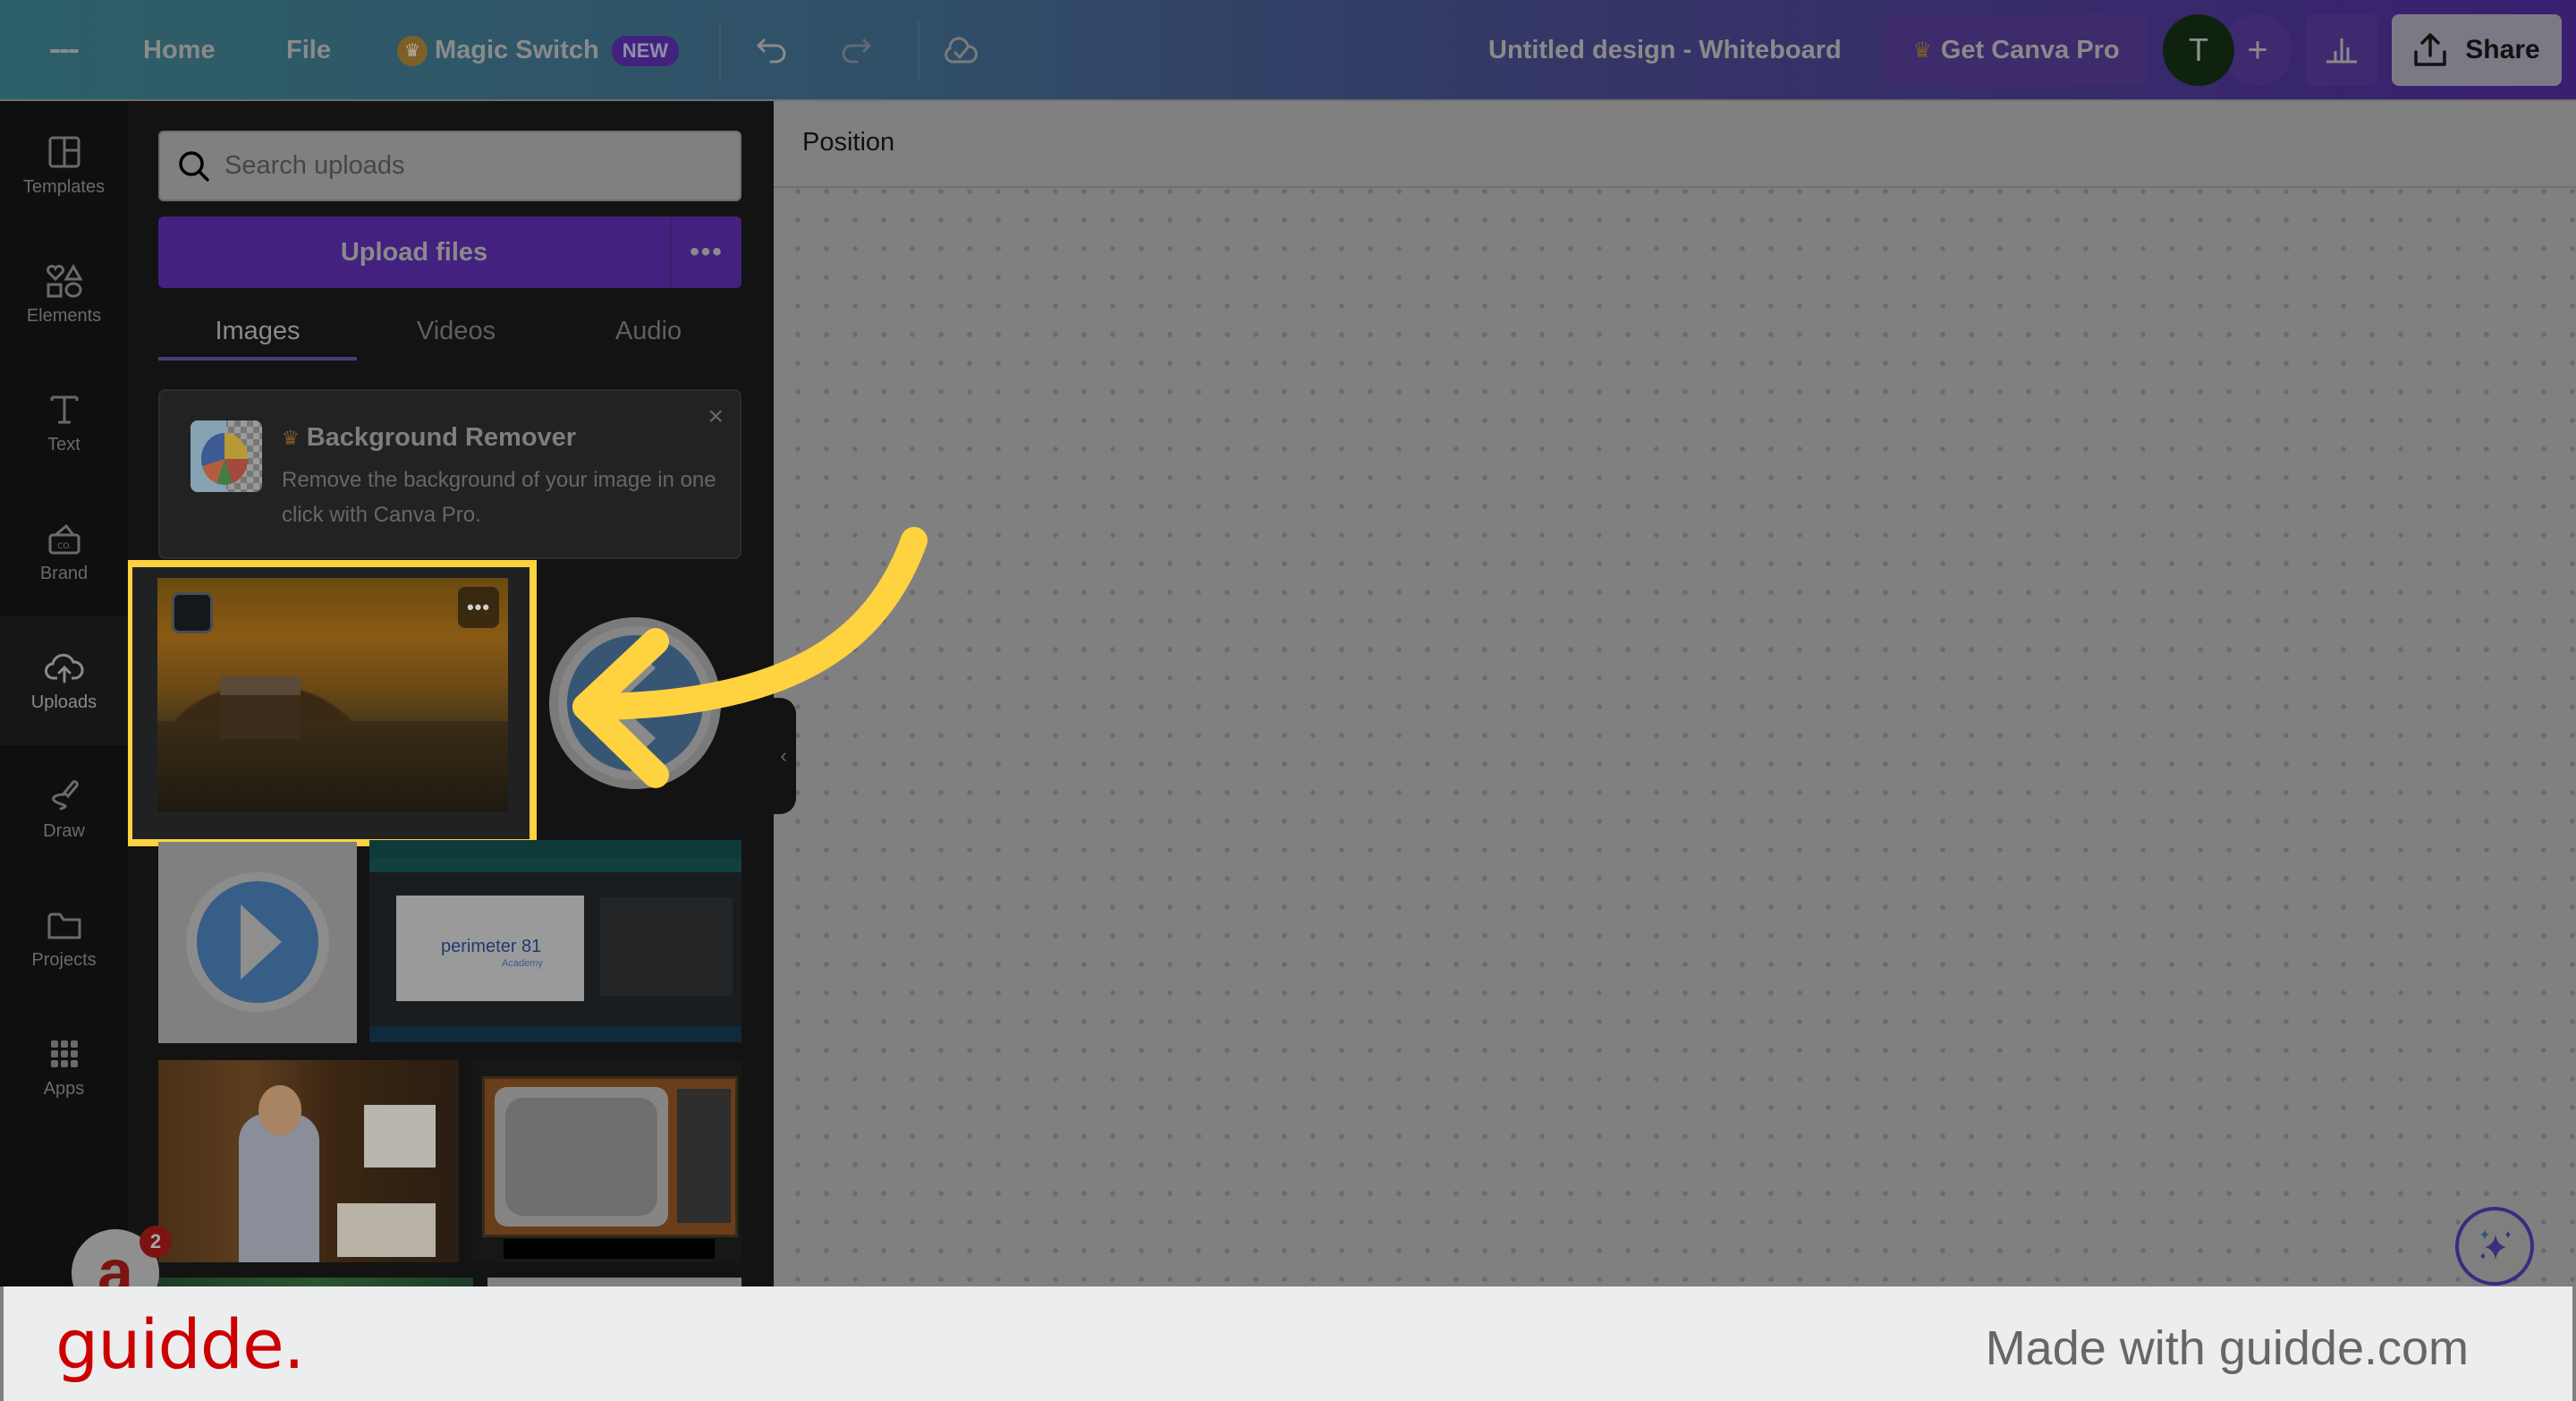 The height and width of the screenshot is (1401, 2576). I want to click on image-thumbnail-vintage-tv, so click(607, 1161).